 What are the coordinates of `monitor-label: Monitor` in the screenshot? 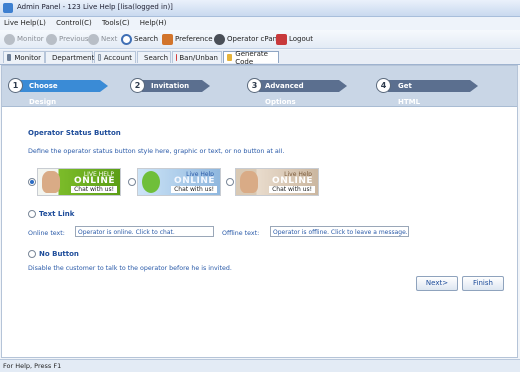 It's located at (30, 39).